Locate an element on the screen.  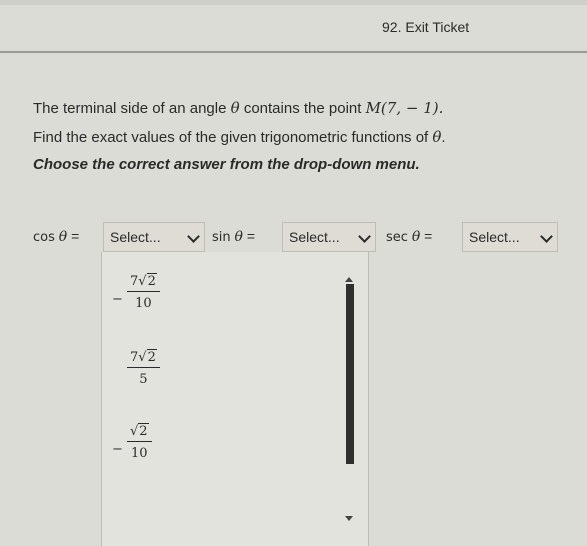
sec-label: sec θ = is located at coordinates (409, 236).